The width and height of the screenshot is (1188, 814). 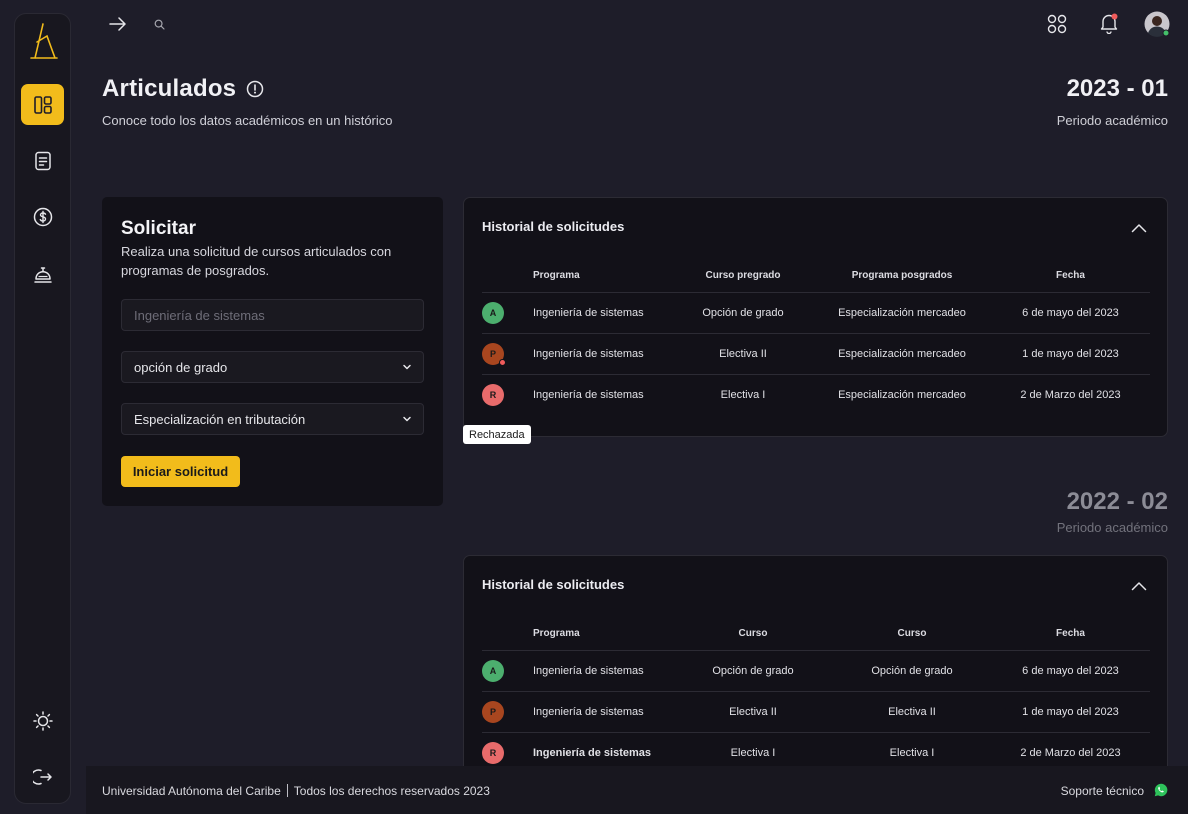 I want to click on footer-university: Universidad Autónoma del Caribe, so click(x=191, y=791).